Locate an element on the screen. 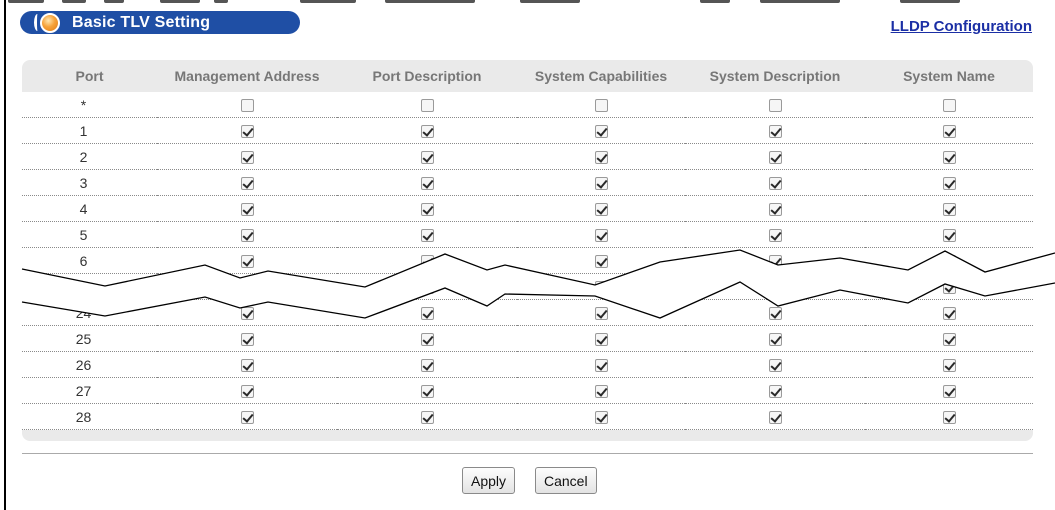 This screenshot has height=510, width=1055. divider-line is located at coordinates (527, 453).